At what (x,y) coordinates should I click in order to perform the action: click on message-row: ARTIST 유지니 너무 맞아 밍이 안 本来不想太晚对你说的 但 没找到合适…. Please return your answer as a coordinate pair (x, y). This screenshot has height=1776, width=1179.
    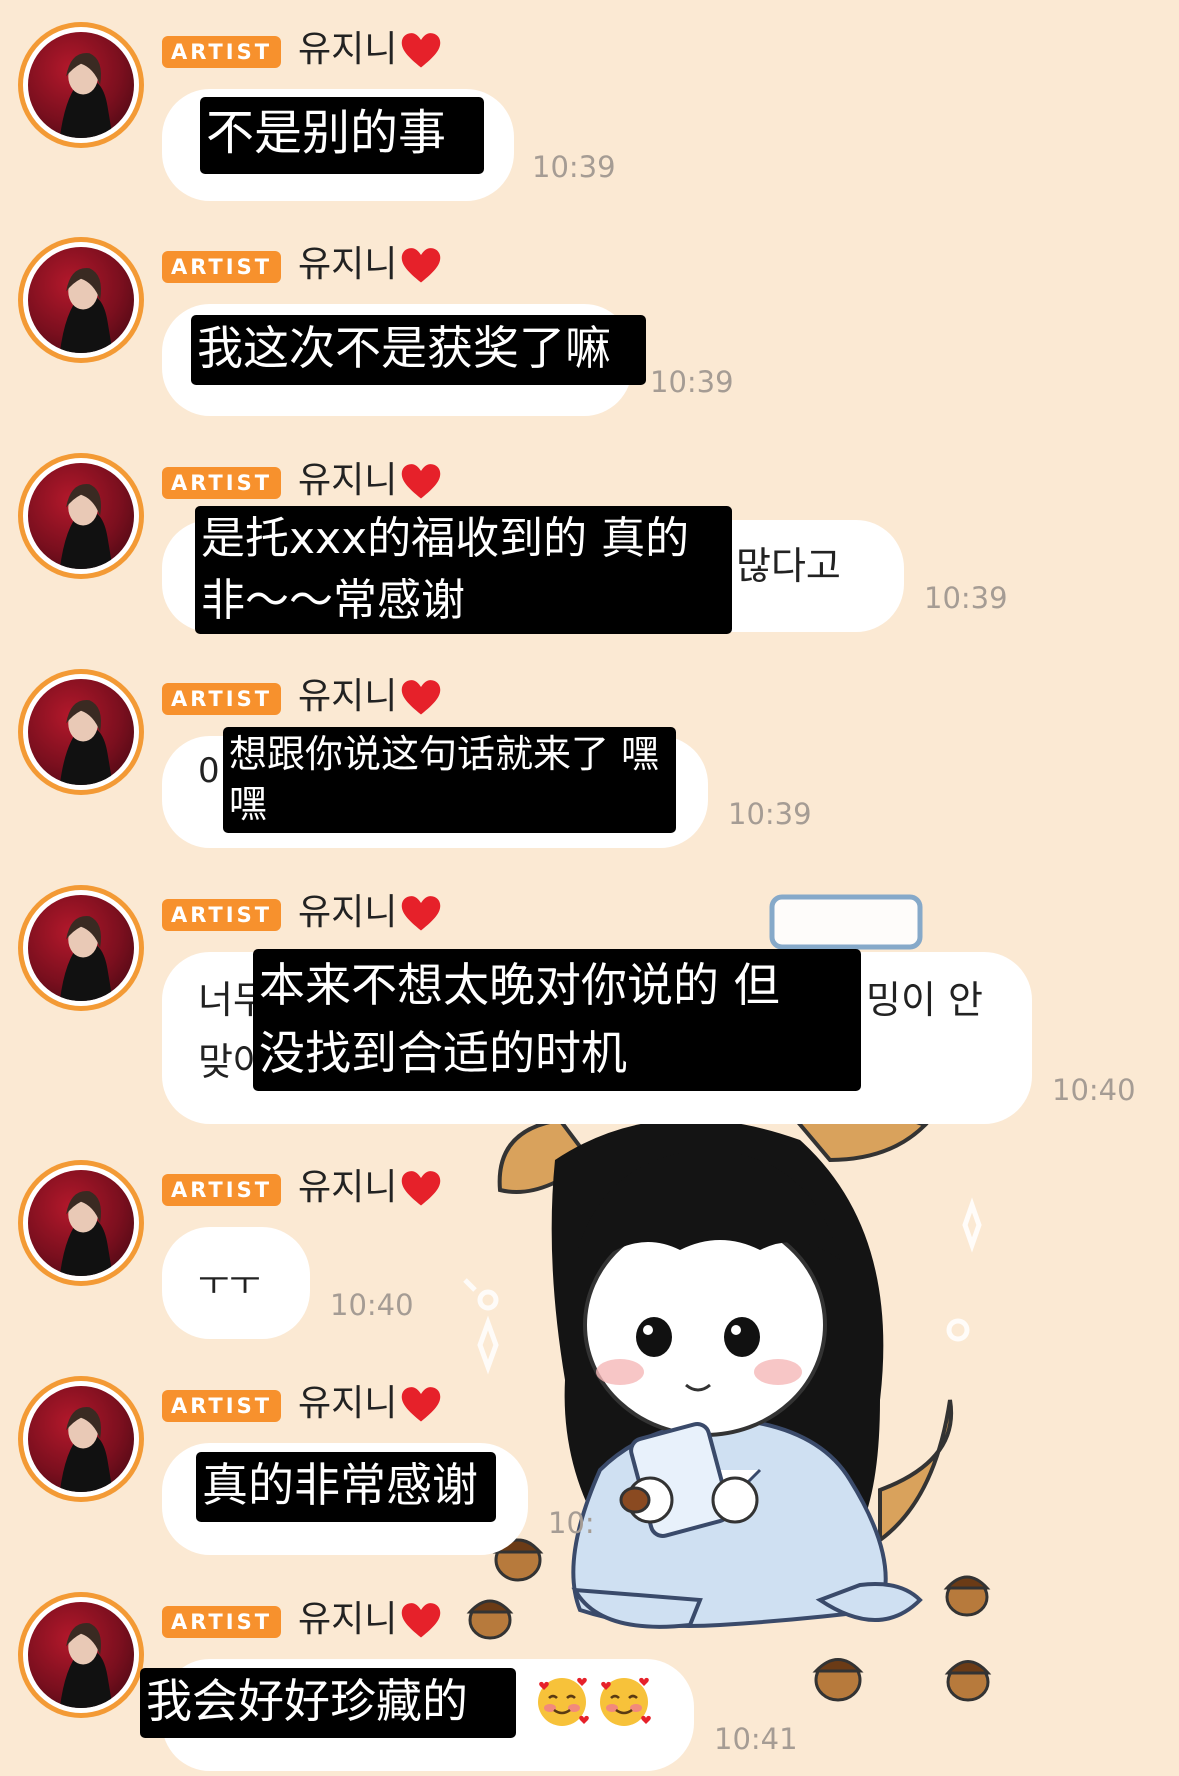
    Looking at the image, I should click on (589, 1002).